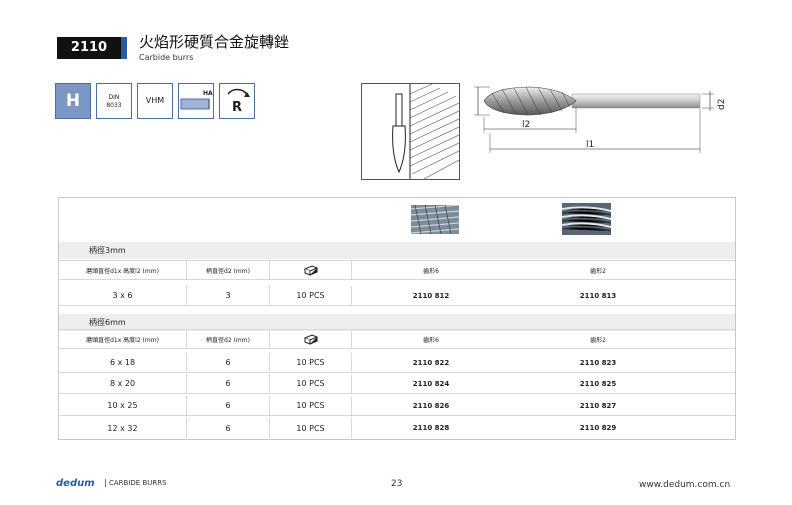  Describe the element at coordinates (397, 250) in the screenshot. I see `group-title-3mm: 柄徑3mm` at that location.